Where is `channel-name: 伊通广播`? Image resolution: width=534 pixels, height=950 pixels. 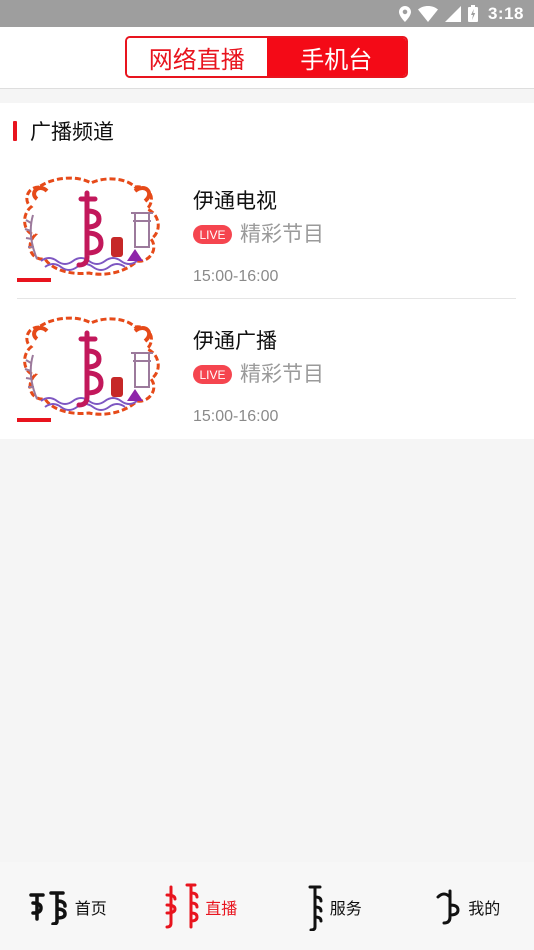
channel-name: 伊通广播 is located at coordinates (235, 341).